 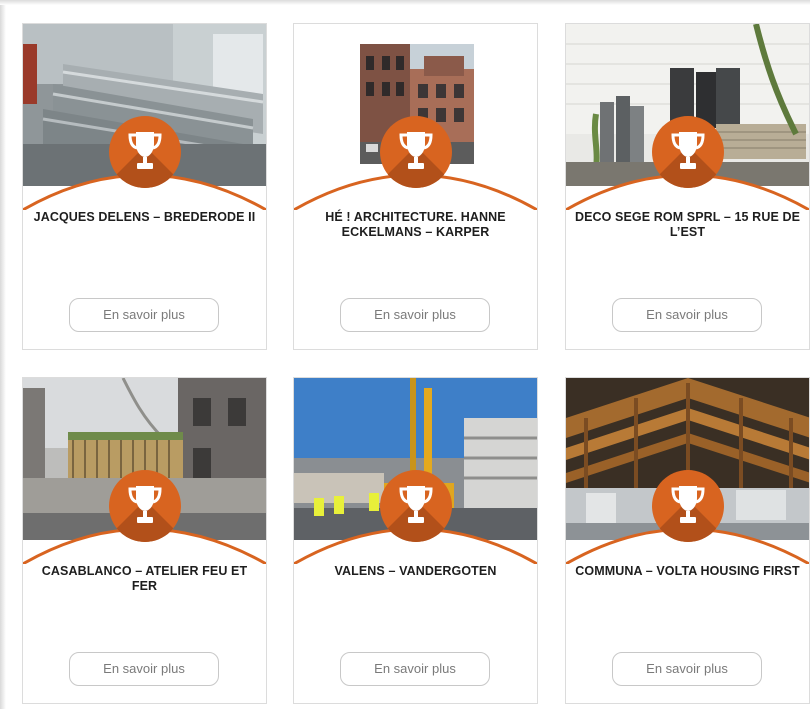 I want to click on project-title: DECO SEGE ROM SPRL – 15 RUE DE L’EST, so click(x=687, y=224).